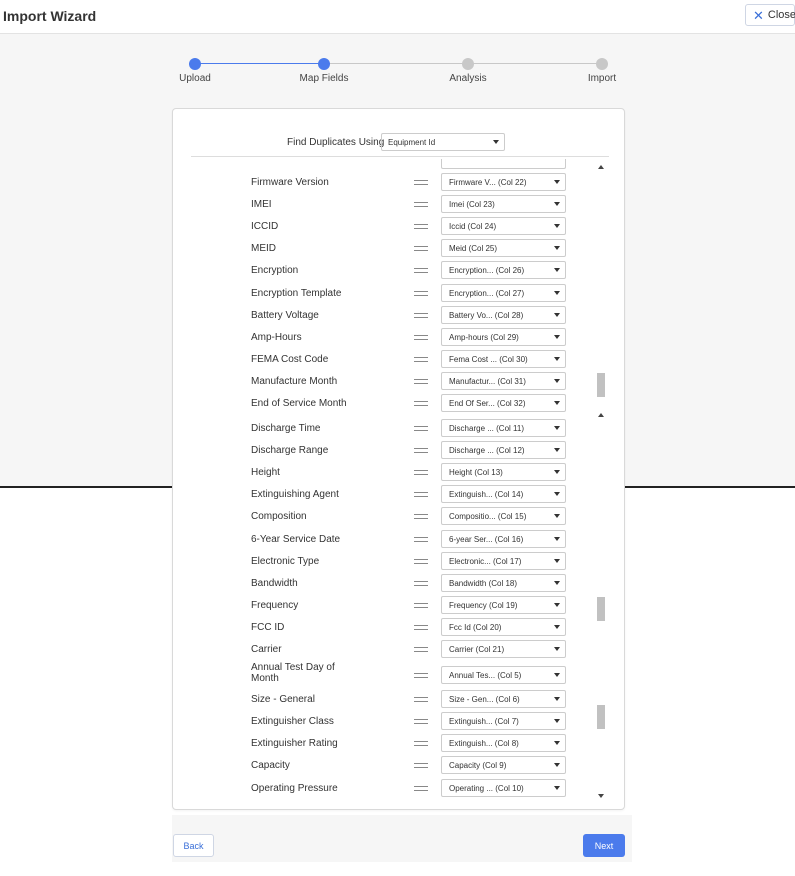  Describe the element at coordinates (285, 315) in the screenshot. I see `field-label: Battery Voltage` at that location.